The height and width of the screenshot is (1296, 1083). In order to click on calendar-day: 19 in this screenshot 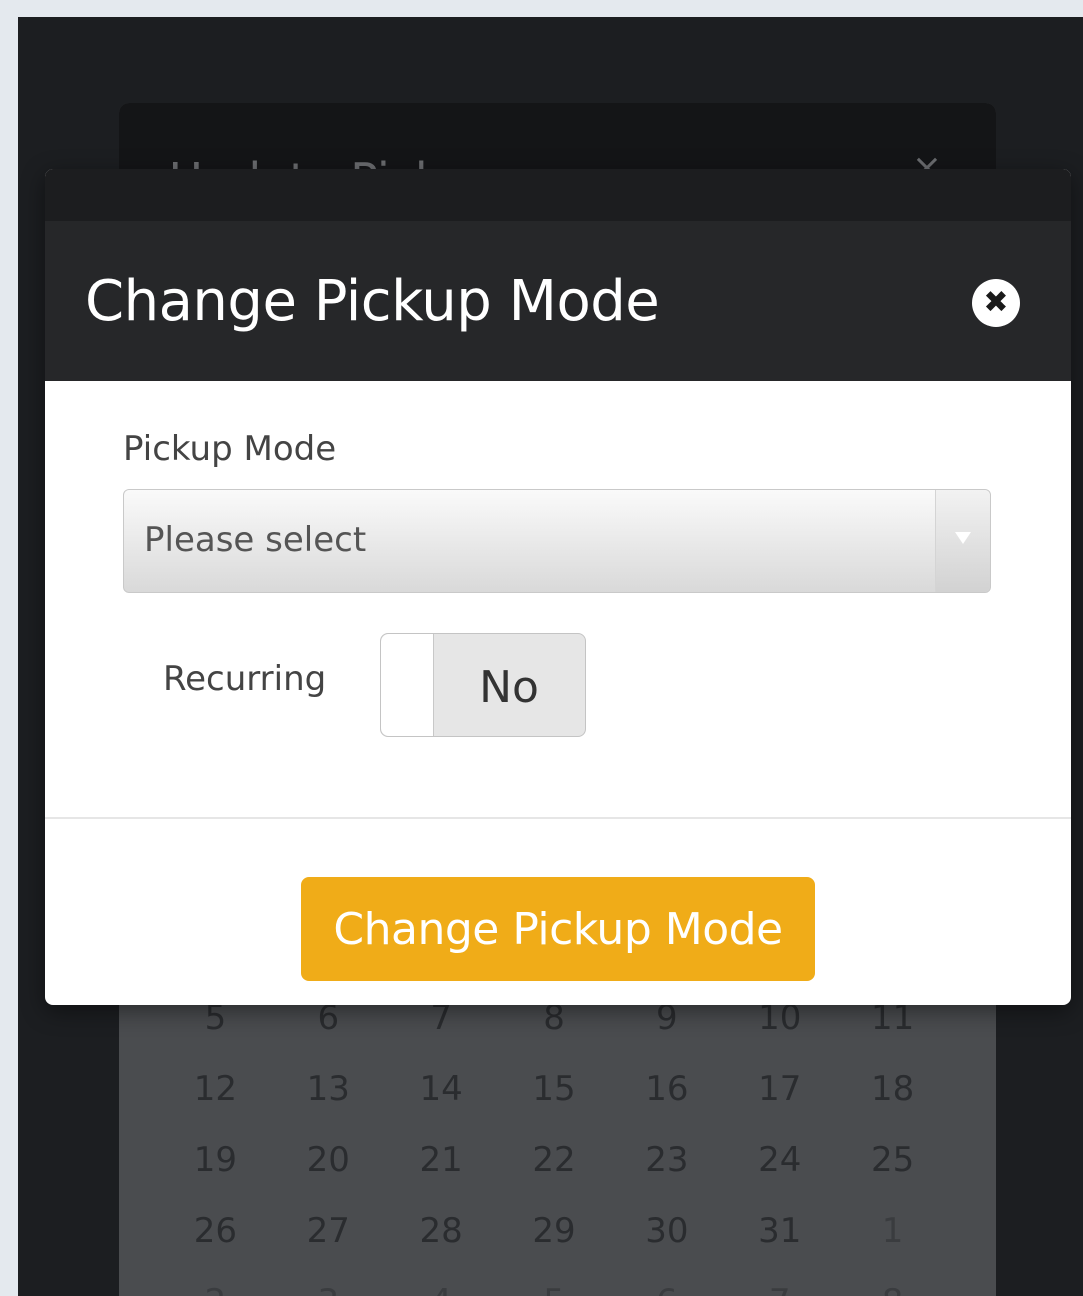, I will do `click(215, 1160)`.